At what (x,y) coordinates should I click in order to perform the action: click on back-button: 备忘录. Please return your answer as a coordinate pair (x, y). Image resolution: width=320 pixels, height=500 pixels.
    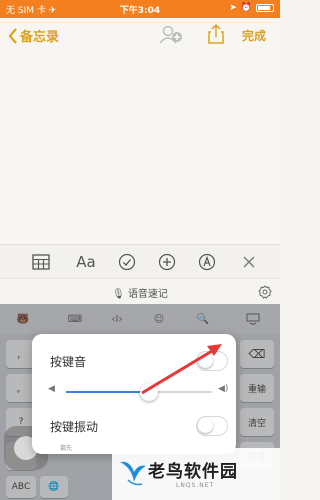
    Looking at the image, I should click on (33, 35).